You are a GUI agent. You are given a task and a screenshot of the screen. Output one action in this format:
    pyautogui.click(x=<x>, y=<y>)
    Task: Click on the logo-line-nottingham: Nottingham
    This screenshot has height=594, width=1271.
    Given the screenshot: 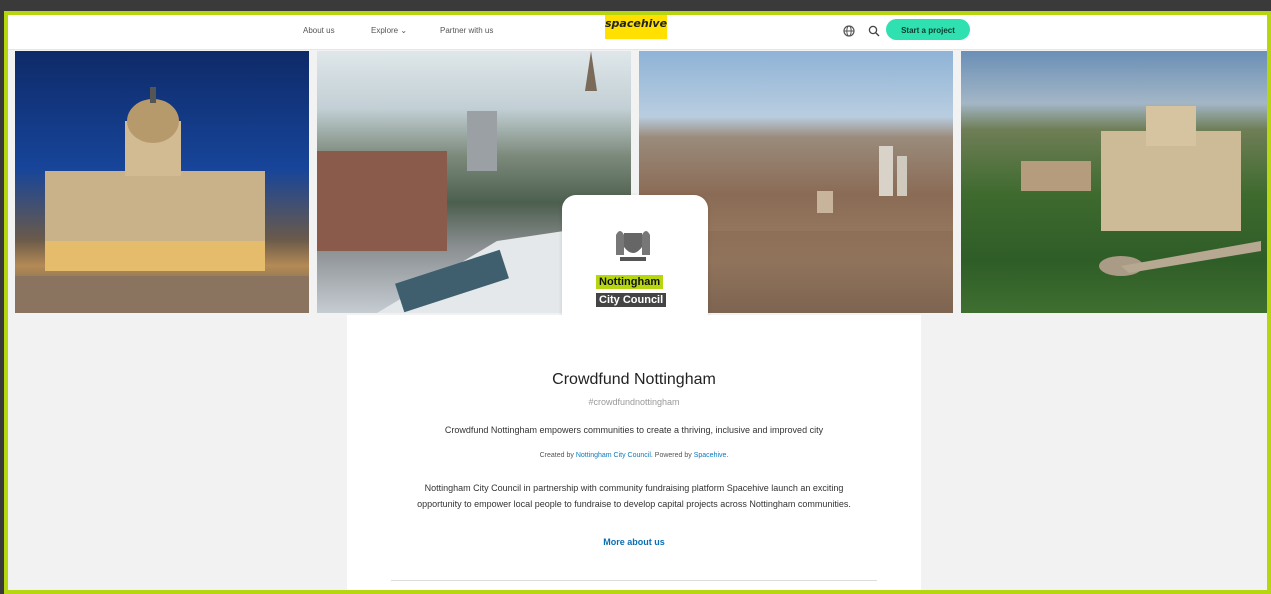 What is the action you would take?
    pyautogui.click(x=630, y=282)
    